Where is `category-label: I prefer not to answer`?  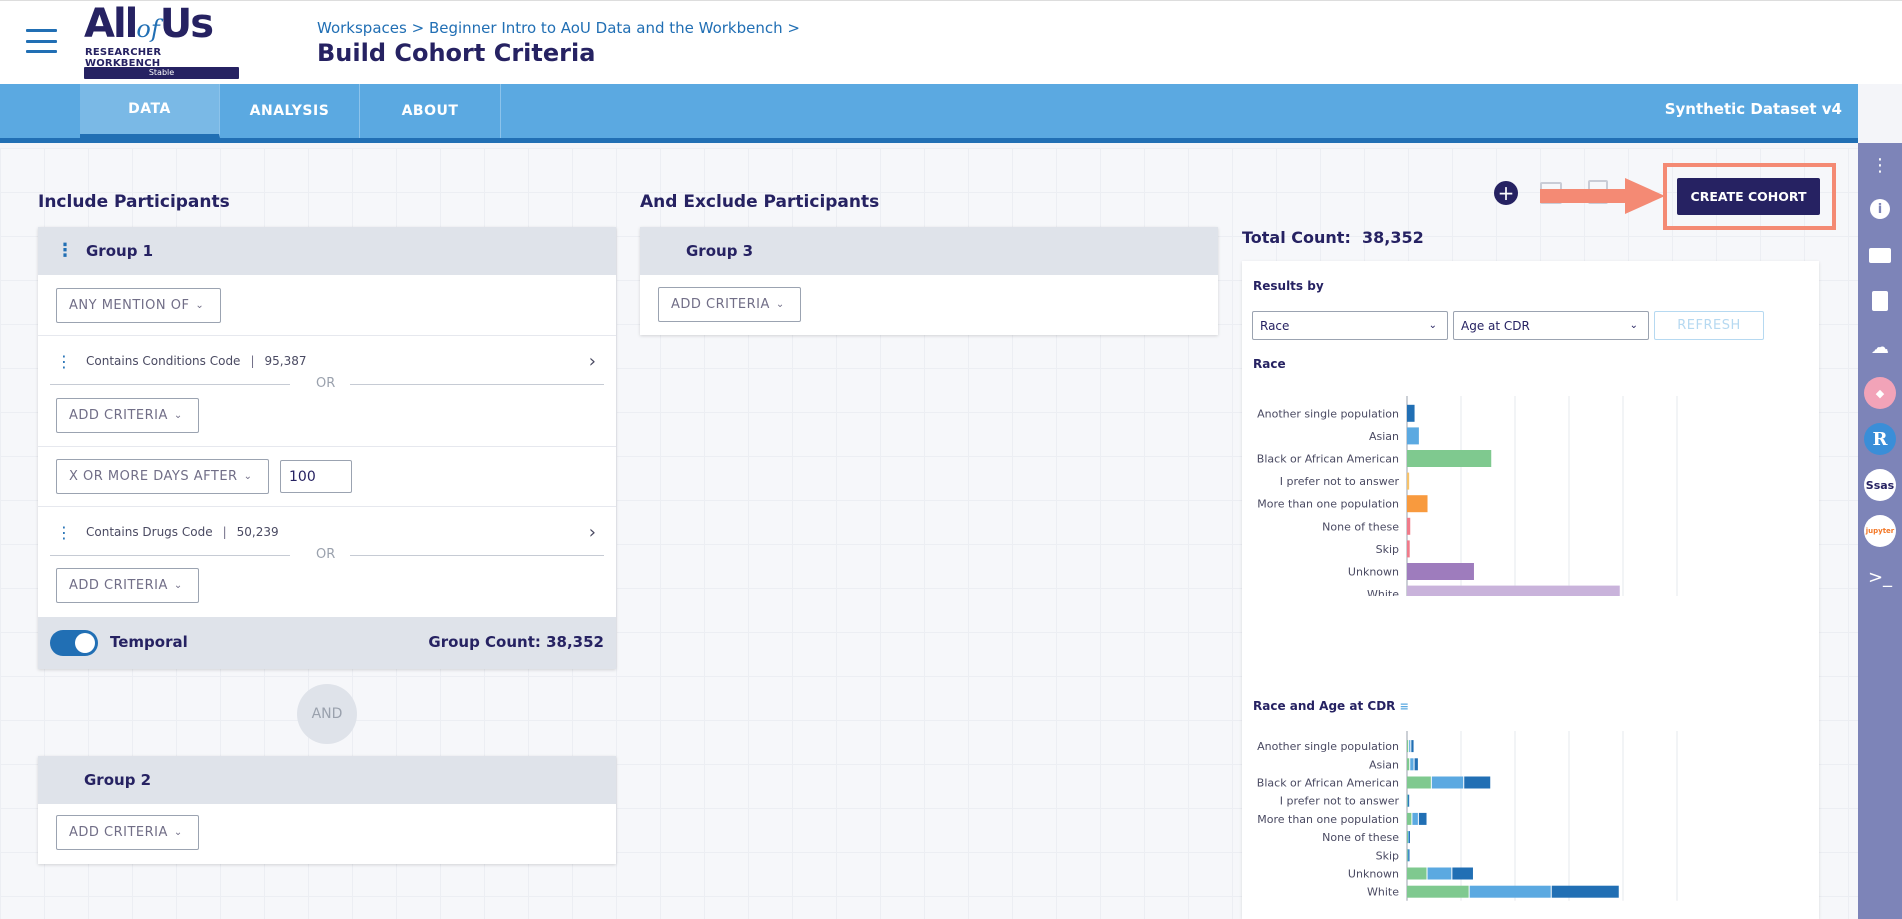
category-label: I prefer not to answer is located at coordinates (1340, 801).